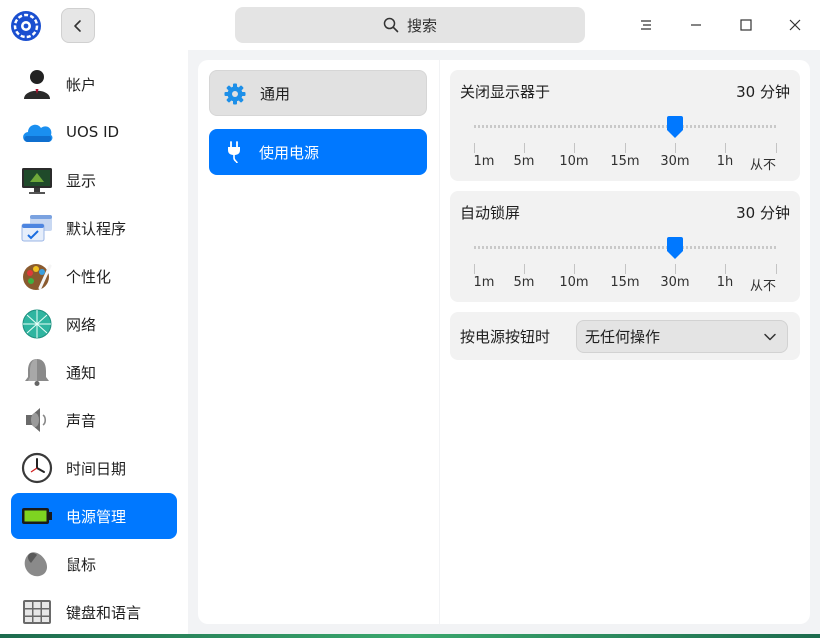 The image size is (820, 638). What do you see at coordinates (81, 324) in the screenshot?
I see `sidebar-item-label: 网络` at bounding box center [81, 324].